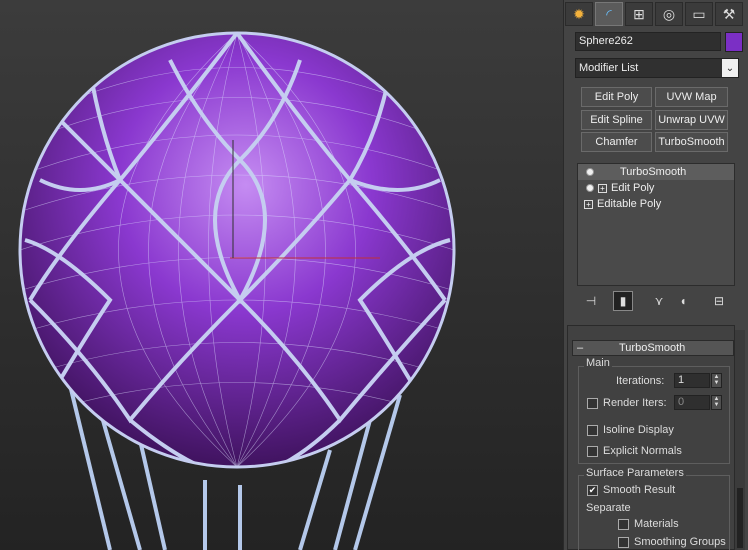  Describe the element at coordinates (616, 97) in the screenshot. I see `edit-poly-button: Edit Poly` at that location.